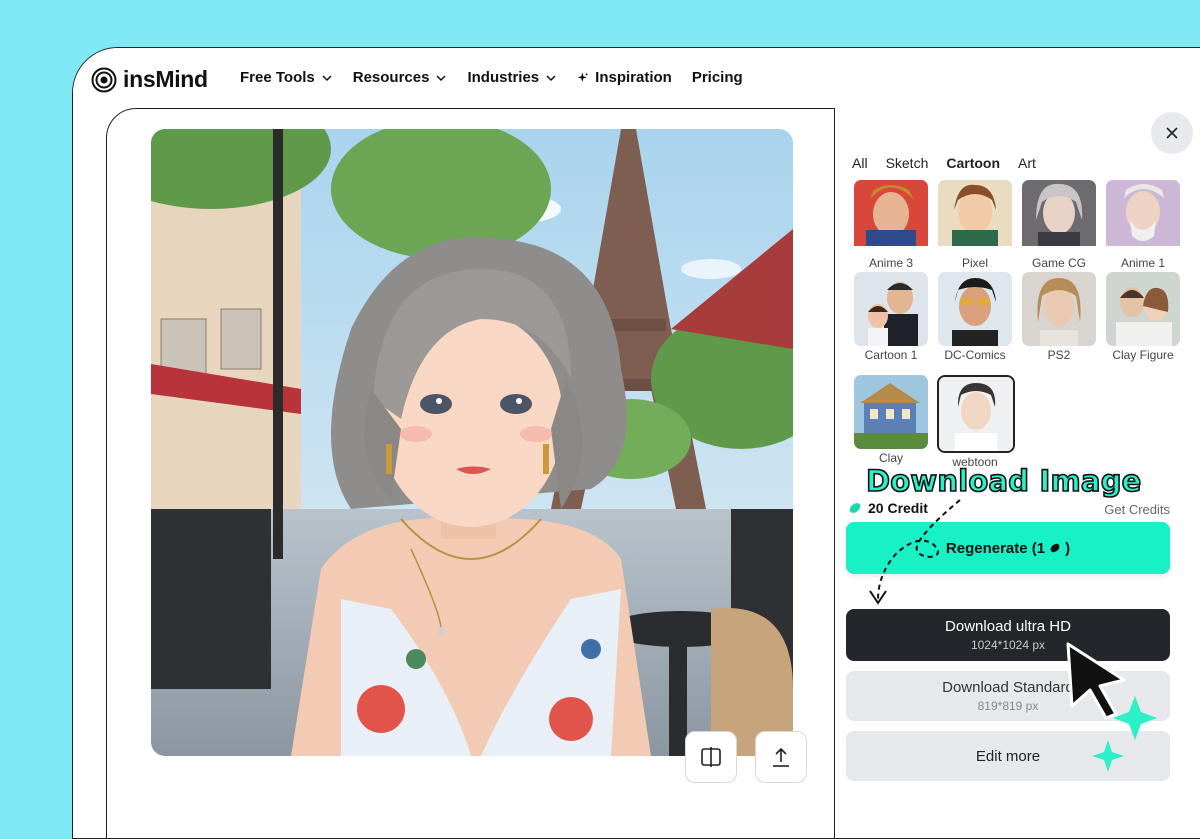  Describe the element at coordinates (1059, 355) in the screenshot. I see `style-label: PS2` at that location.